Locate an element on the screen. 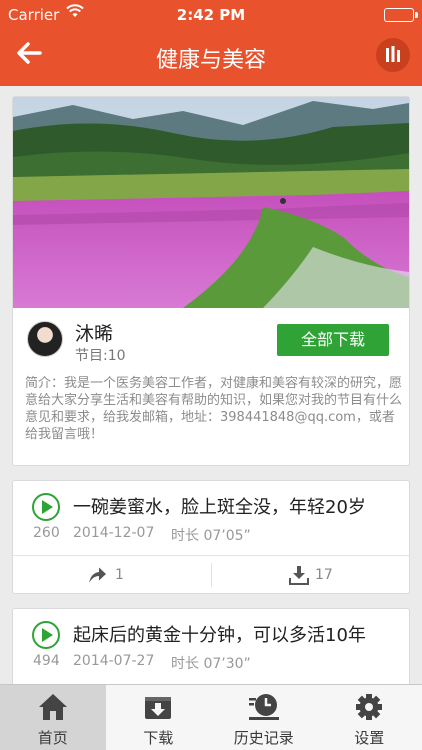 The width and height of the screenshot is (422, 750). status-bar: Carrier 2:42 PM is located at coordinates (211, 15).